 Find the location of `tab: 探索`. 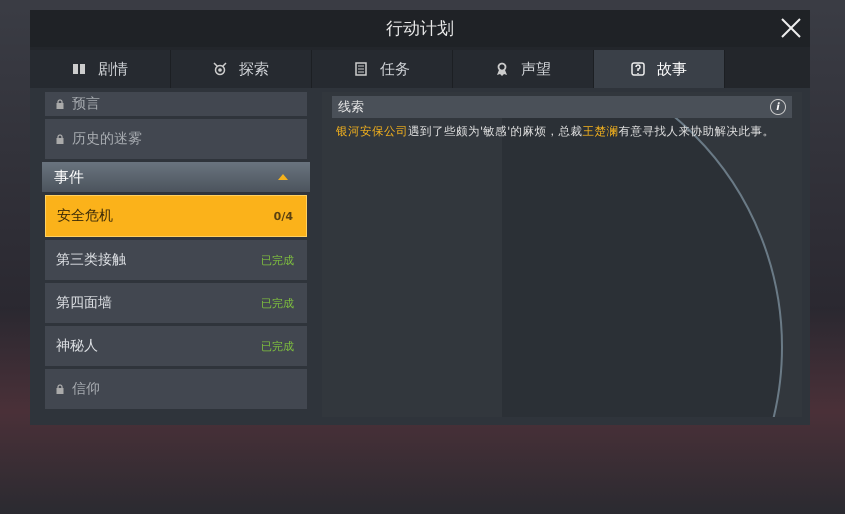

tab: 探索 is located at coordinates (241, 69).